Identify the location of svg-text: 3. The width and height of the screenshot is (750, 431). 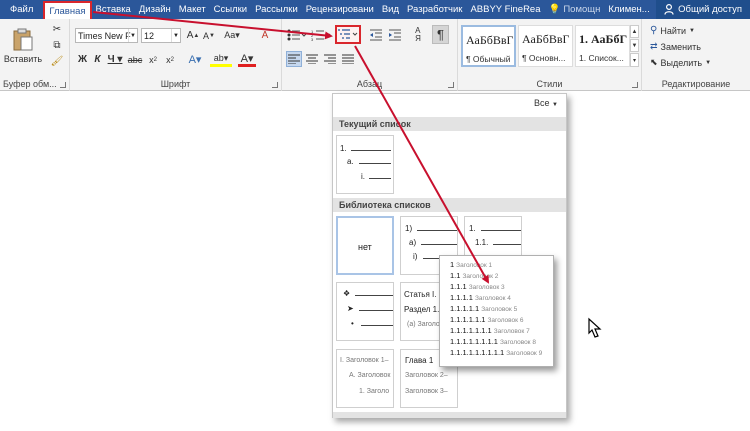
(312, 39).